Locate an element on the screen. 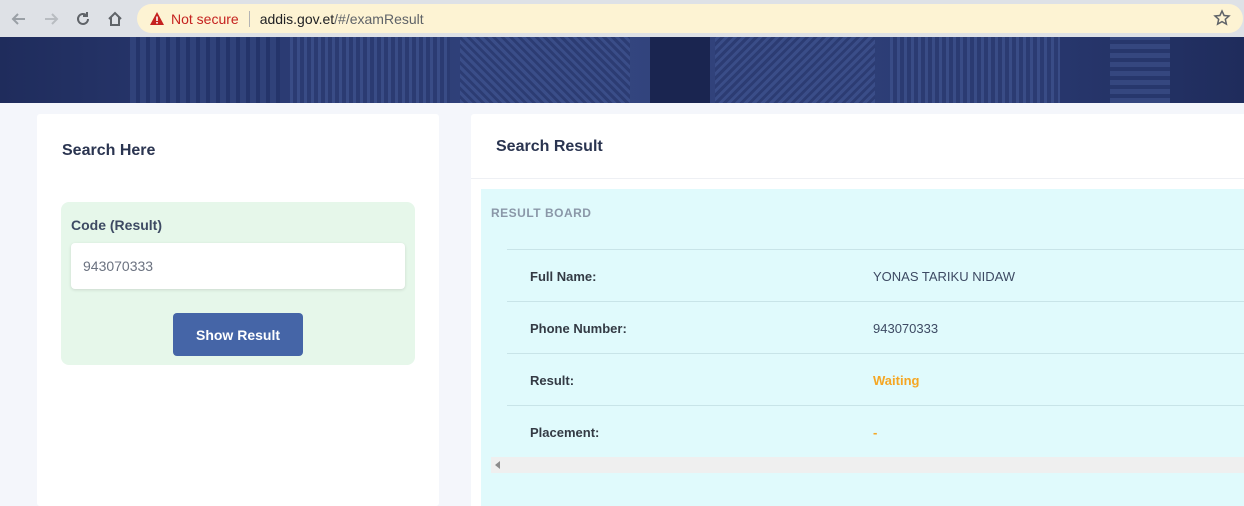 The width and height of the screenshot is (1244, 506). table-row: Placement: - is located at coordinates (875, 431).